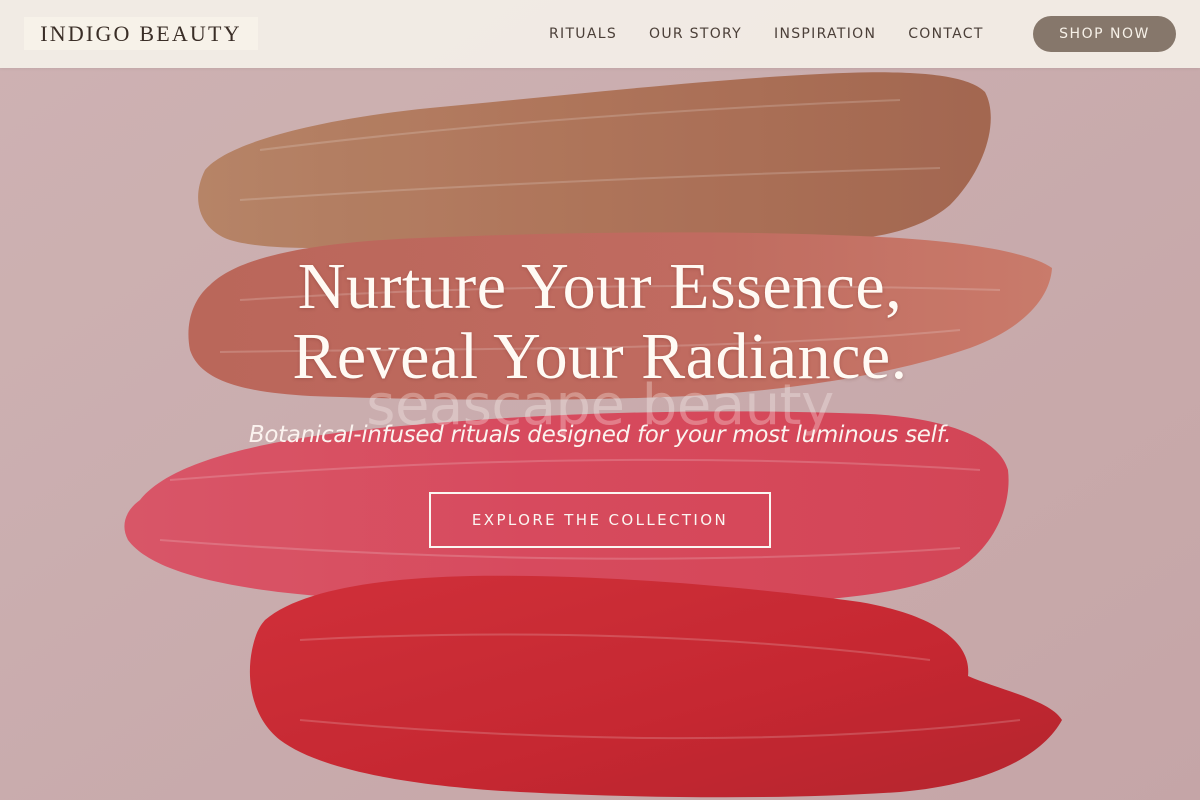  I want to click on nav-link-rituals: RITUALS, so click(583, 34).